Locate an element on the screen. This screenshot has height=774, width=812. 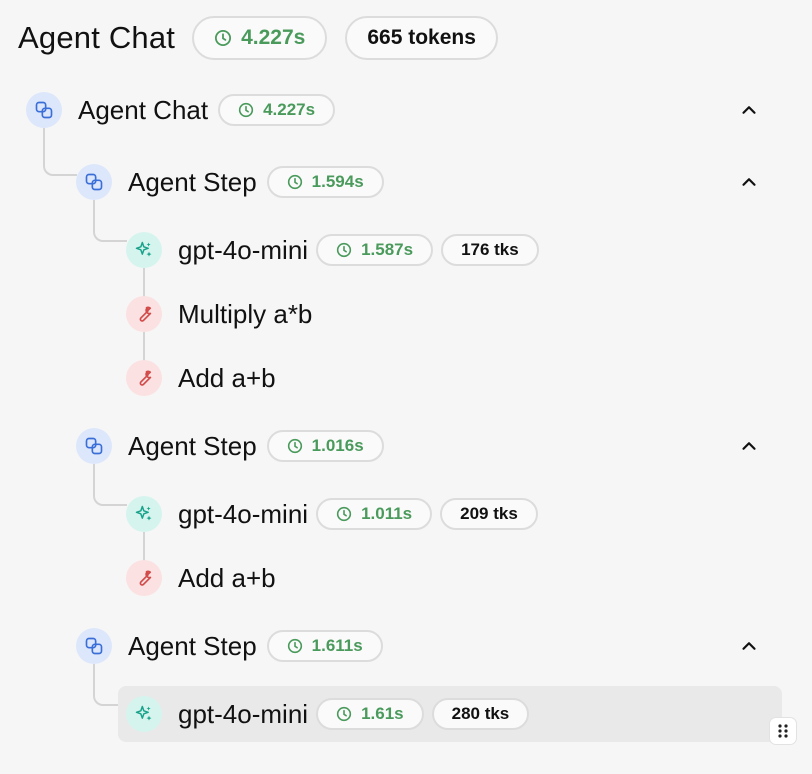
duration-text: 4.227s is located at coordinates (289, 109).